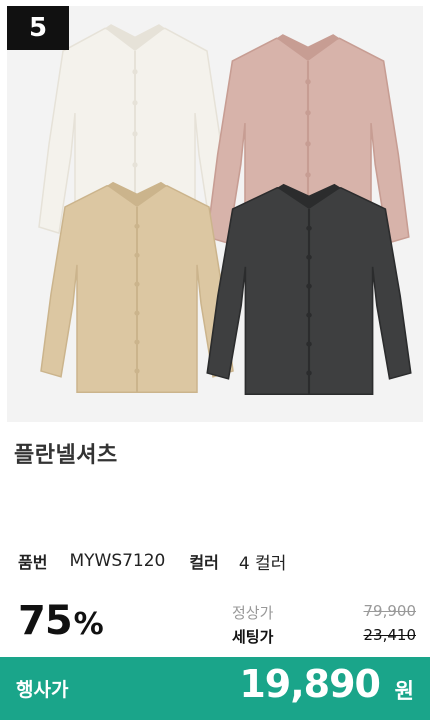  What do you see at coordinates (390, 635) in the screenshot?
I see `set-price: 23,410` at bounding box center [390, 635].